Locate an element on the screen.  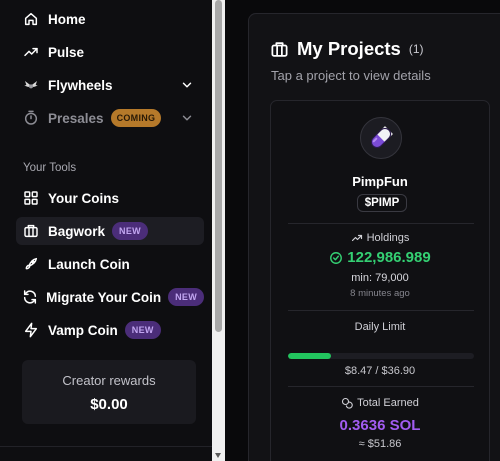
nav-label-flywheels: Flywheels is located at coordinates (80, 85).